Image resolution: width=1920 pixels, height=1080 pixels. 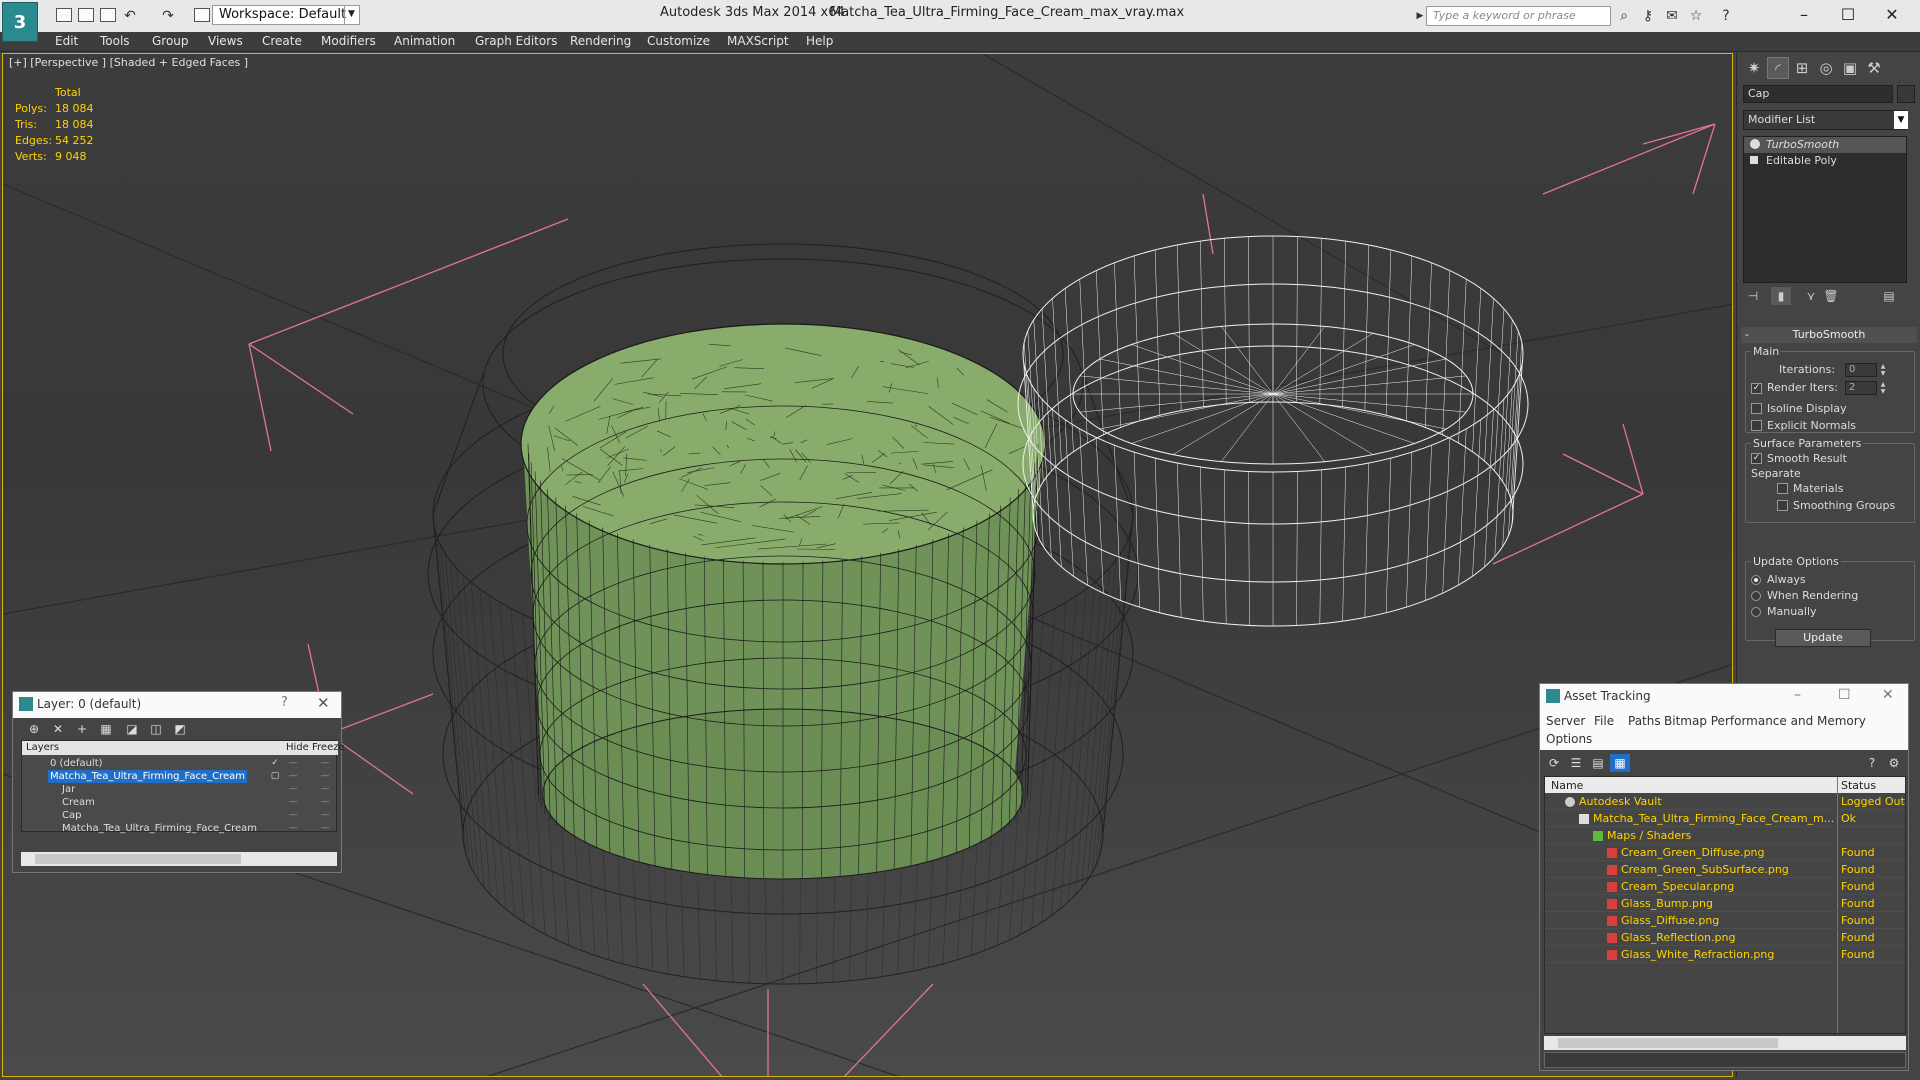 I want to click on highlight-layer-icon: ◪, so click(x=132, y=729).